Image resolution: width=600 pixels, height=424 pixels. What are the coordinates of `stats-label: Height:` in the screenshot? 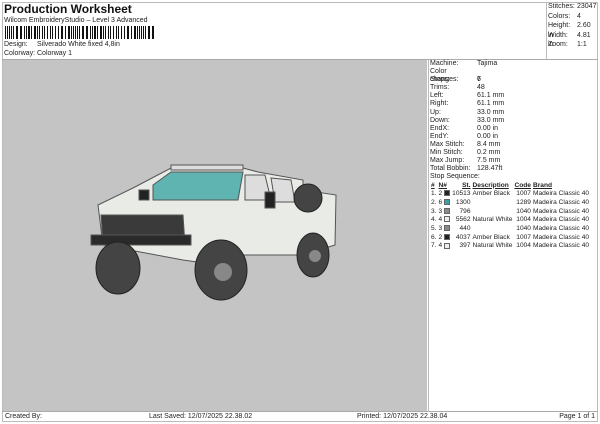 It's located at (559, 25).